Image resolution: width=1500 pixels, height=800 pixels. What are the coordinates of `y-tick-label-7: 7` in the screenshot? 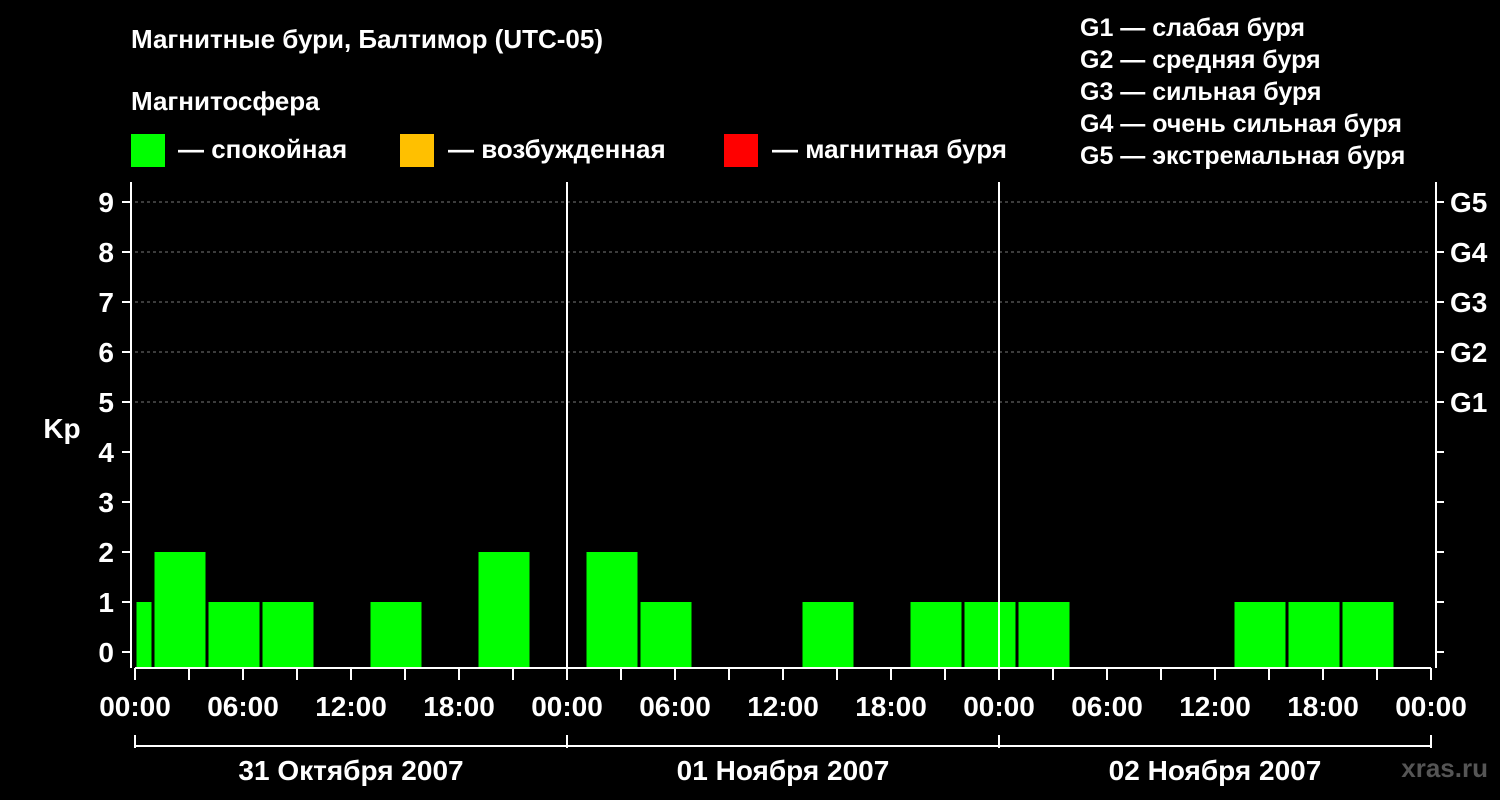 It's located at (106, 302).